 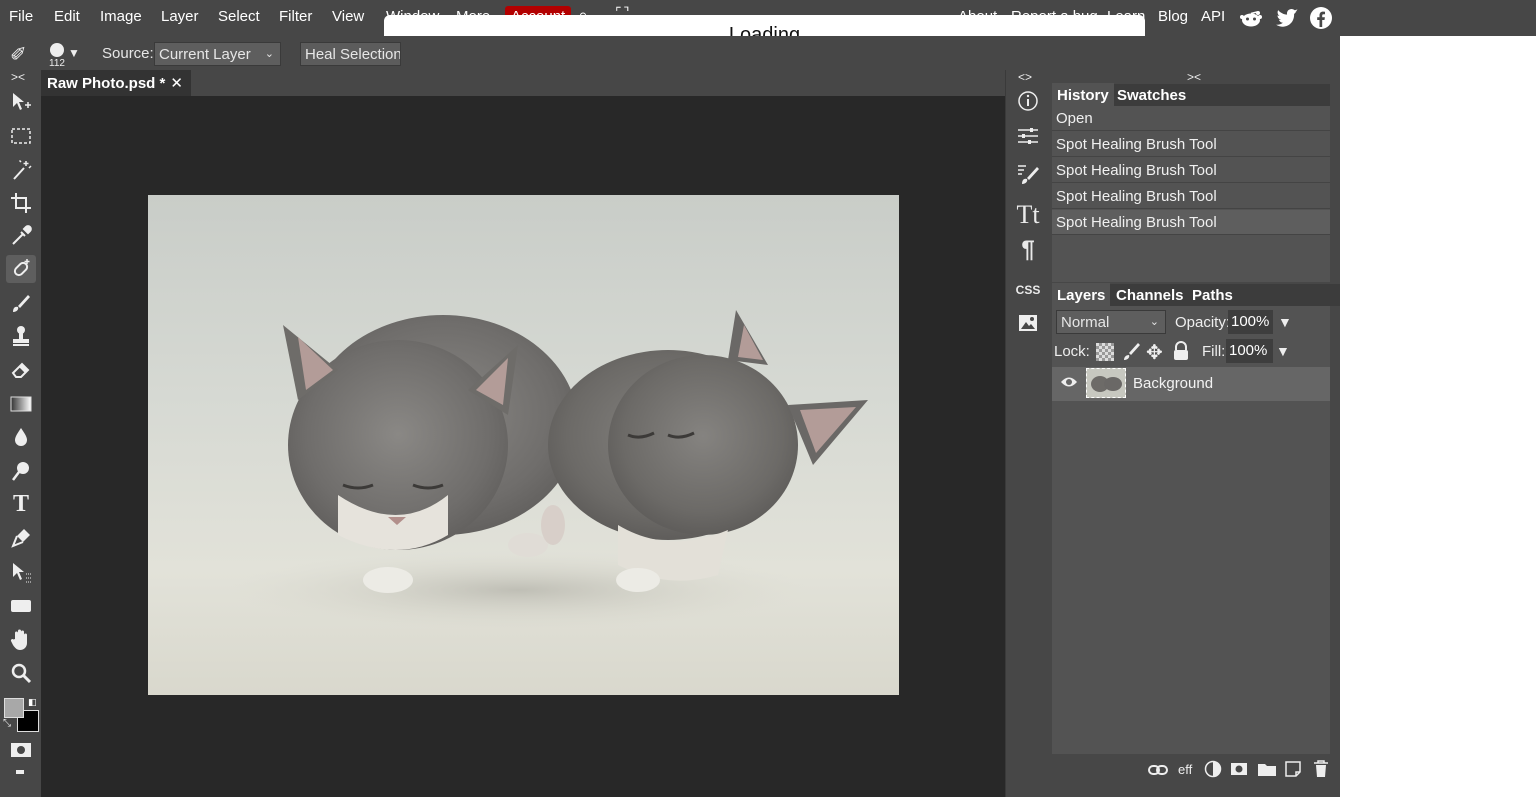 I want to click on foreground-color-swatch-front, so click(x=14, y=708).